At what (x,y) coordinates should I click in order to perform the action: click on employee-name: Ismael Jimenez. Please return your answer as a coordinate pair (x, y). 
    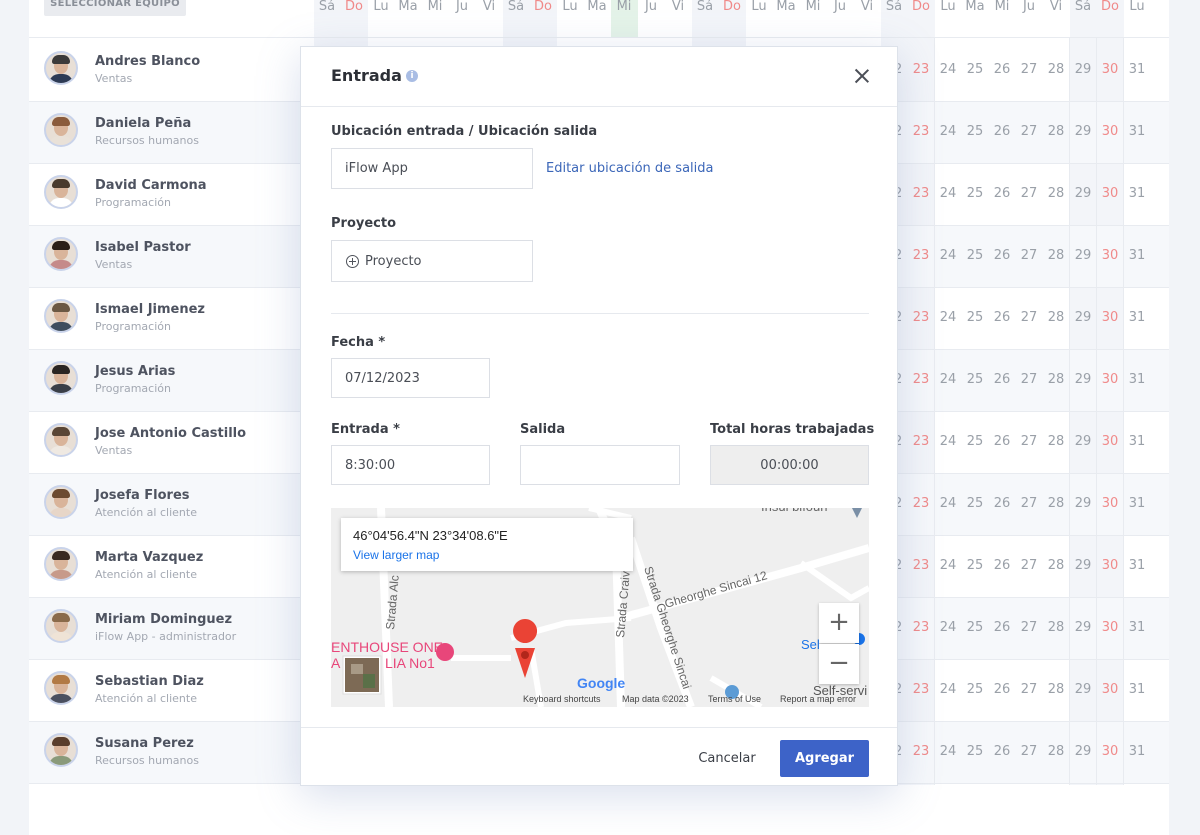
    Looking at the image, I should click on (150, 309).